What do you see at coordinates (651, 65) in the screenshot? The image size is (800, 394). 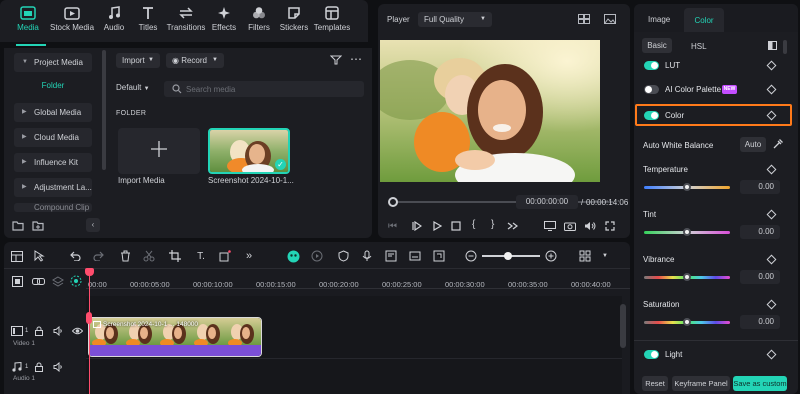 I see `lut-toggle` at bounding box center [651, 65].